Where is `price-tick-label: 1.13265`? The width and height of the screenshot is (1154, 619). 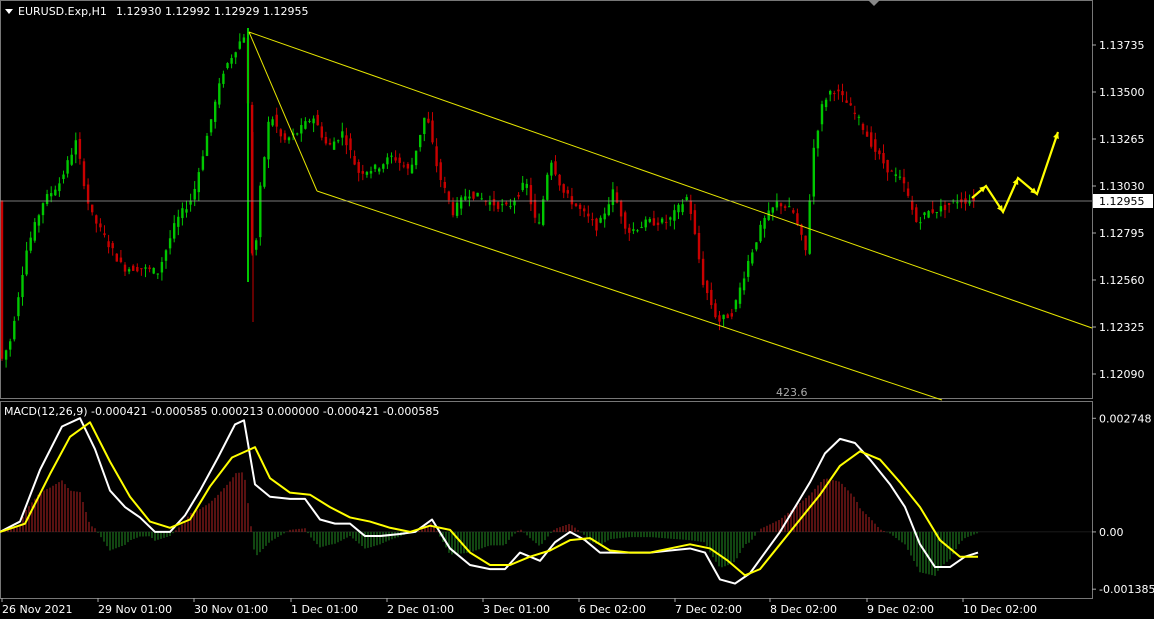 price-tick-label: 1.13265 is located at coordinates (1122, 139).